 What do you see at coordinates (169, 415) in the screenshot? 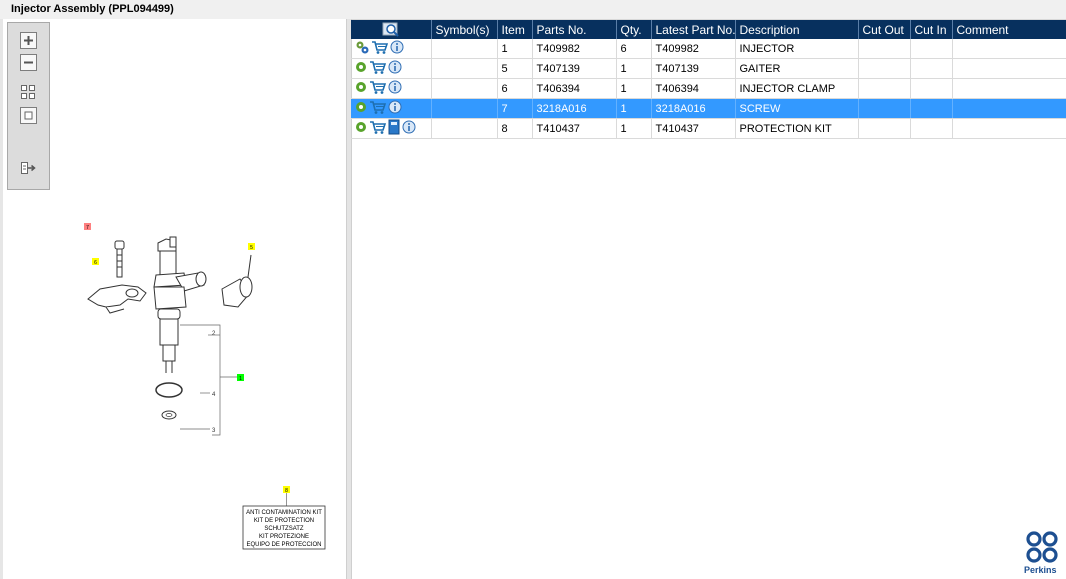
I see `washer-part` at bounding box center [169, 415].